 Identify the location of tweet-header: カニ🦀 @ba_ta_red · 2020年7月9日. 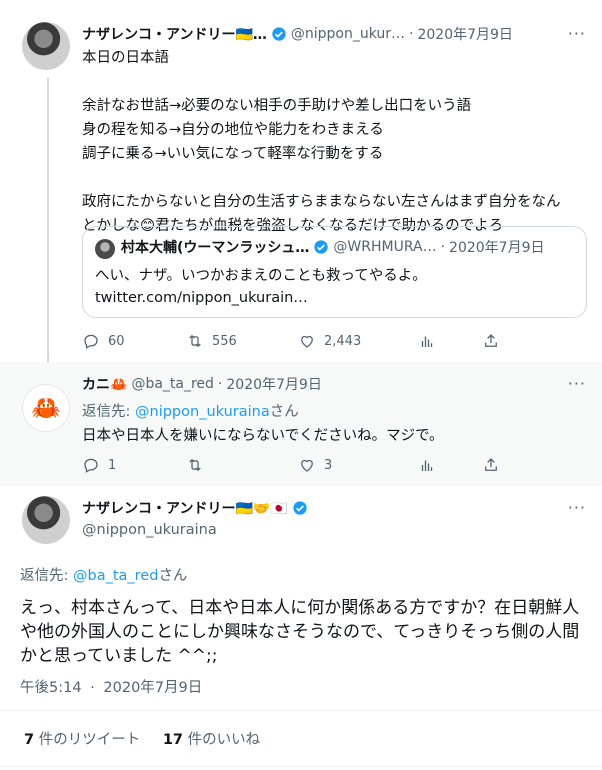
(202, 384).